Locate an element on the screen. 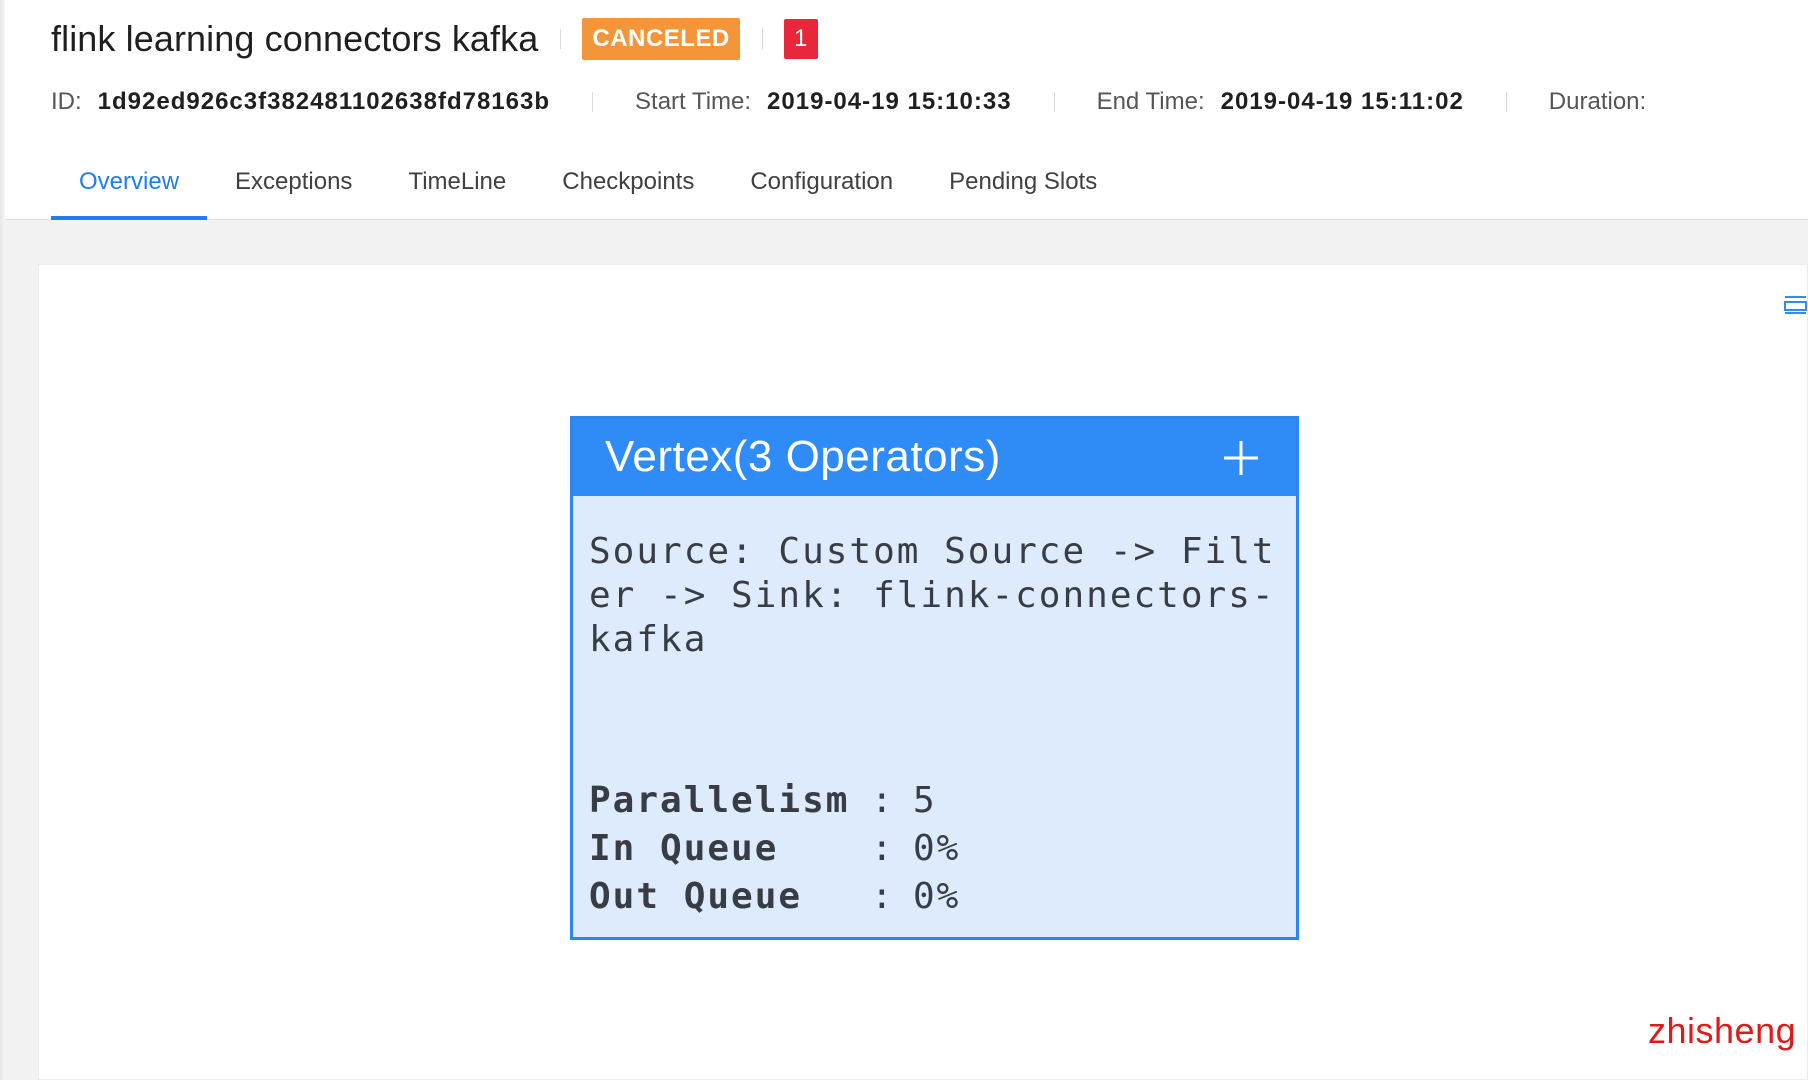  stat-in-queue: In Queue: 0% is located at coordinates (774, 849).